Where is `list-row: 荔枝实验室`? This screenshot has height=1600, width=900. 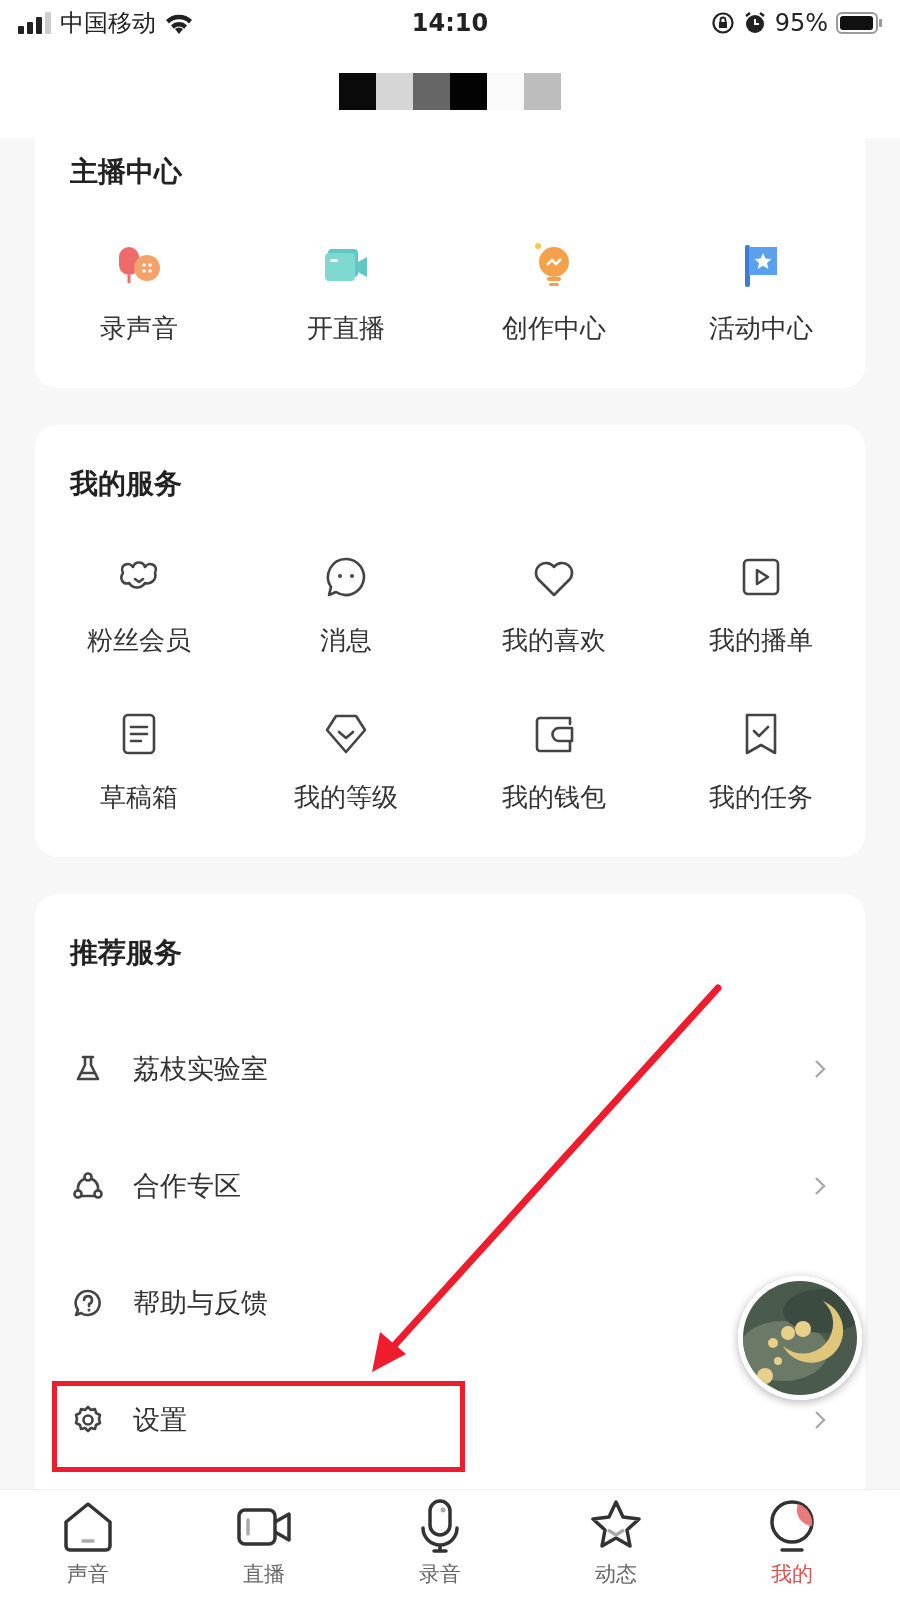
list-row: 荔枝实验室 is located at coordinates (450, 1068).